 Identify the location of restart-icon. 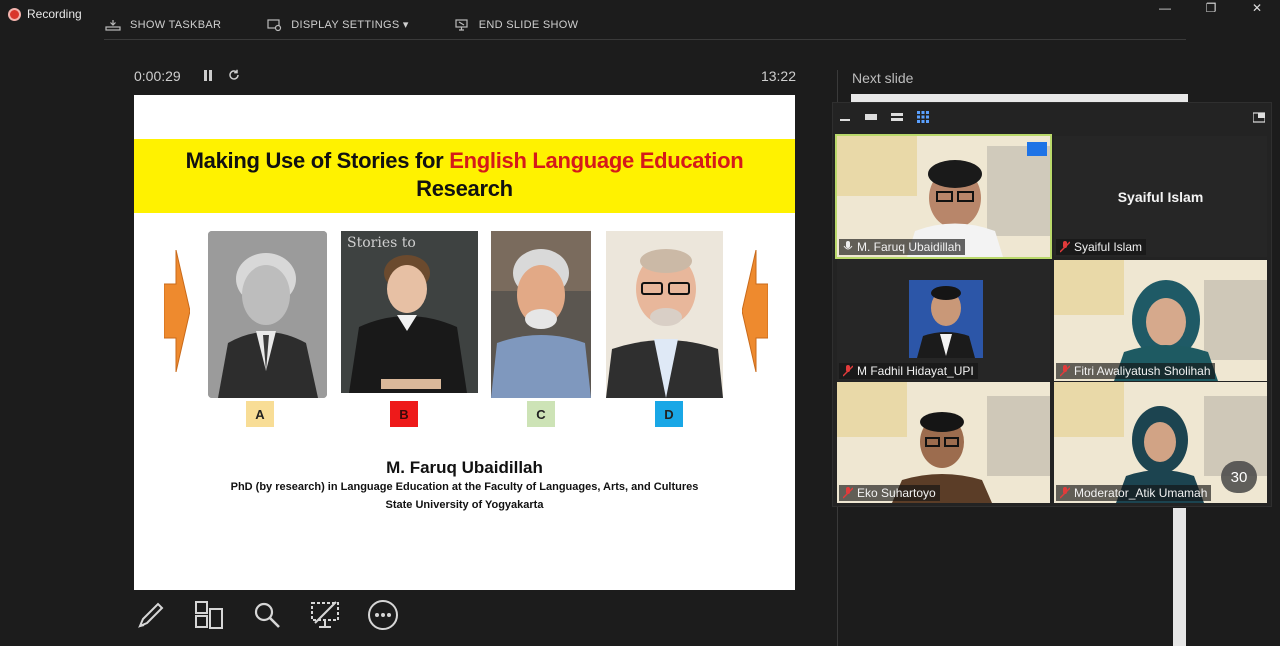
(233, 74).